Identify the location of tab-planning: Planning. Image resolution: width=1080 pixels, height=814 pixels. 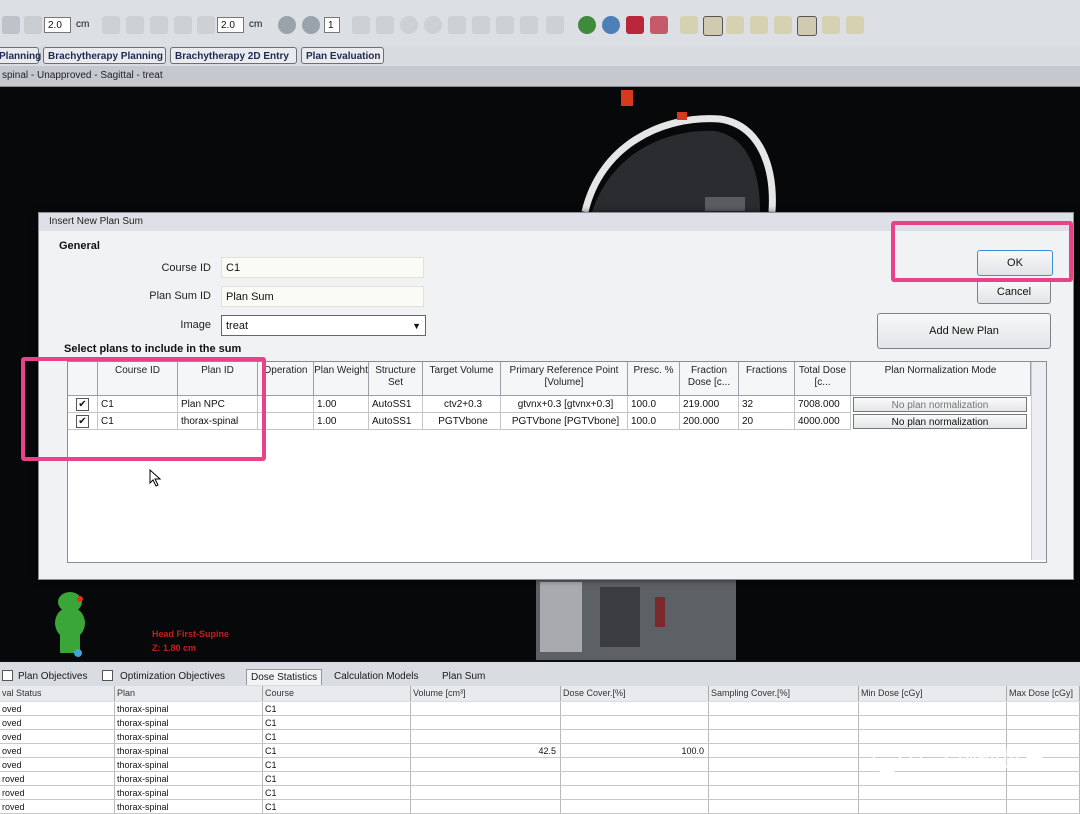
(20, 55).